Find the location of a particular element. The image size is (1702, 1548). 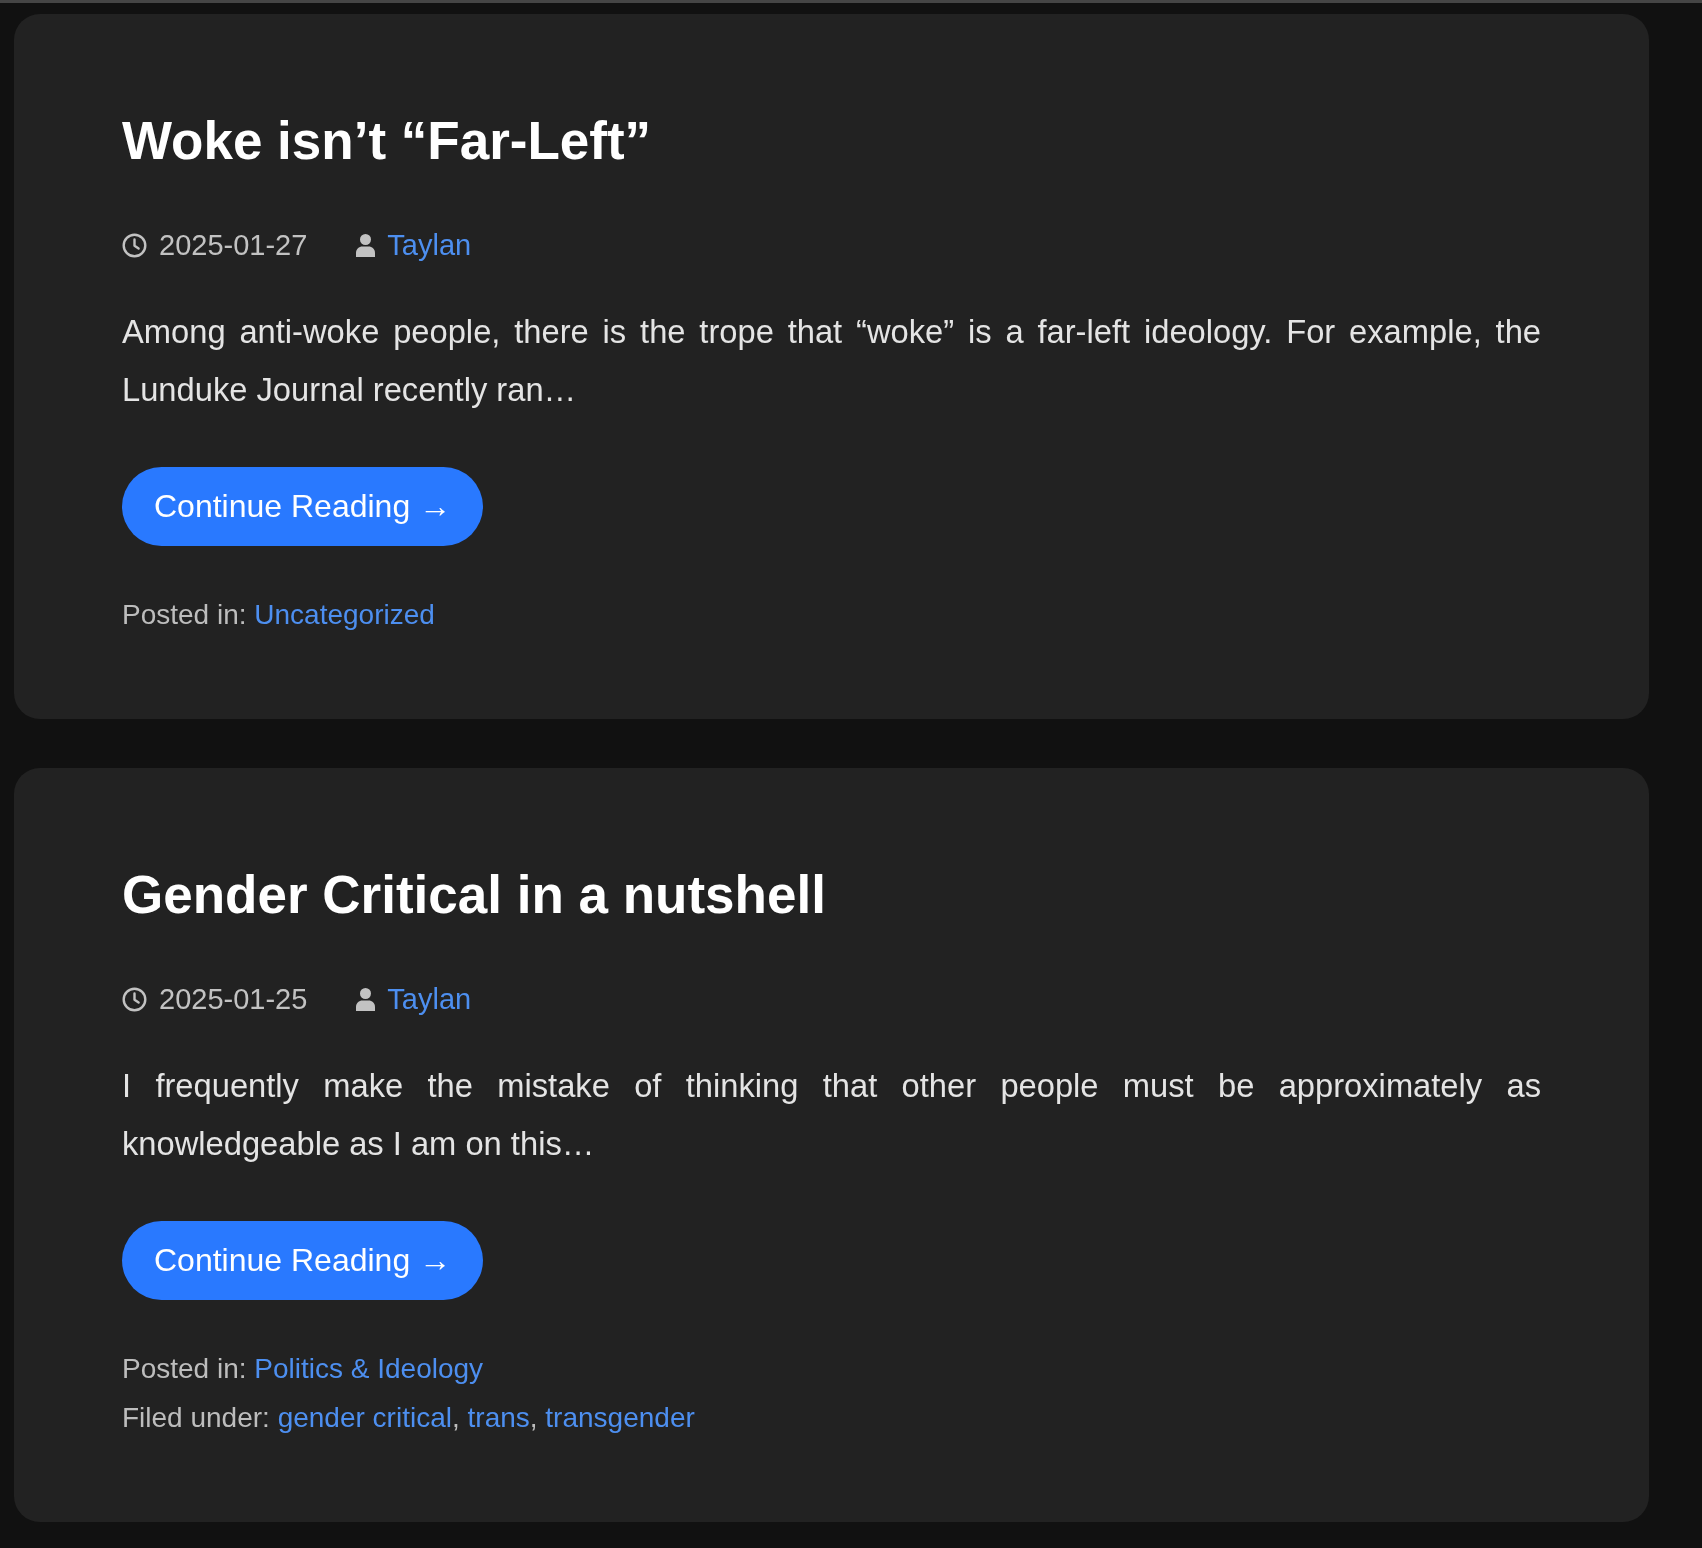

post-title: Gender Critical in a nutshell is located at coordinates (474, 895).